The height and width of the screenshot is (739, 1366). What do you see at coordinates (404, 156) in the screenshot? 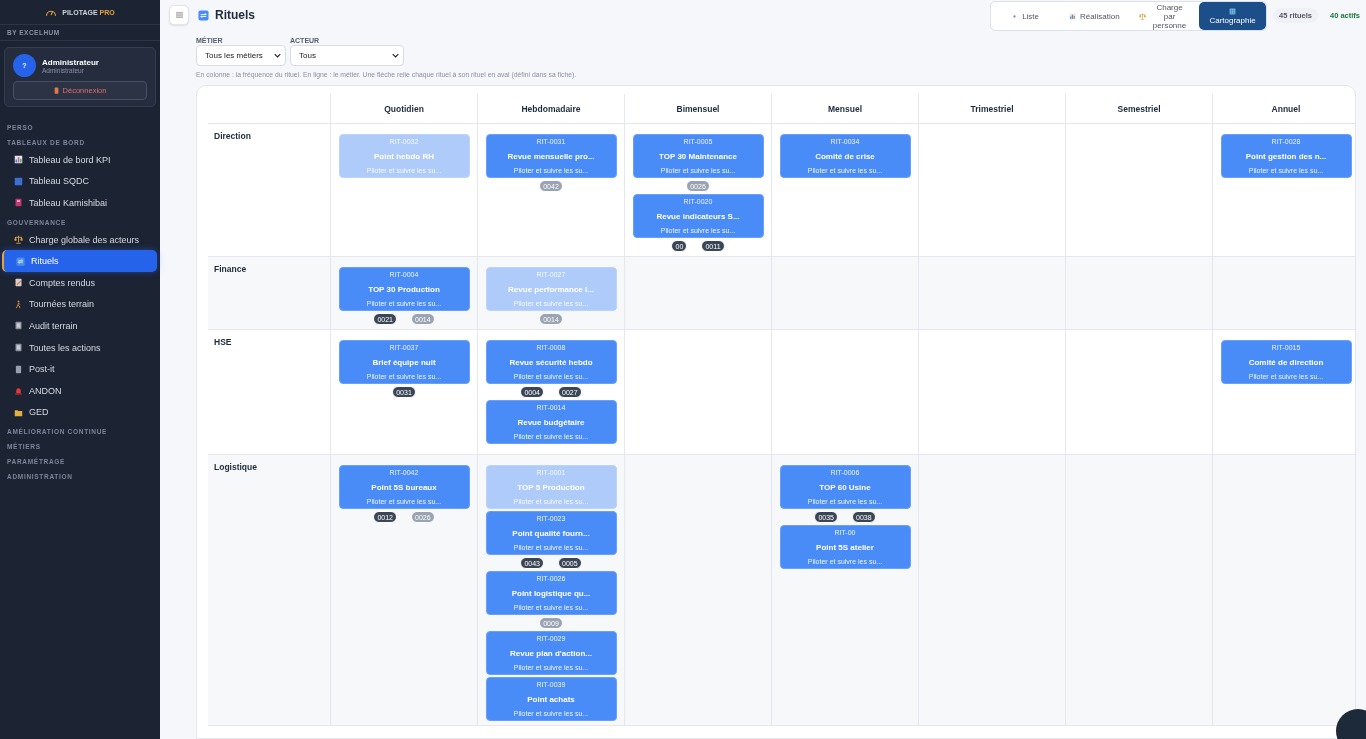
I see `ritual-title: Point hebdo RH` at bounding box center [404, 156].